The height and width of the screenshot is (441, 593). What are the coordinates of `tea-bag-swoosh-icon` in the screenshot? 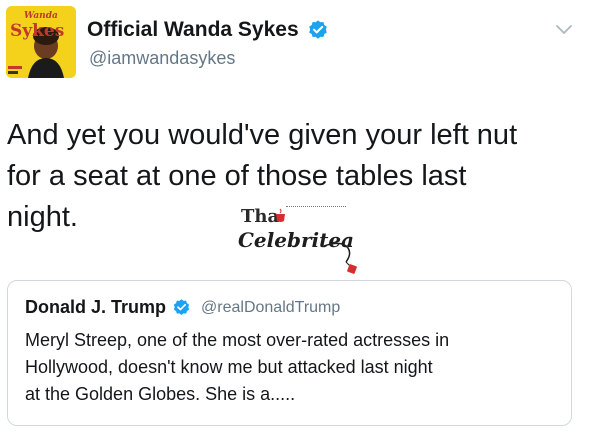 It's located at (340, 258).